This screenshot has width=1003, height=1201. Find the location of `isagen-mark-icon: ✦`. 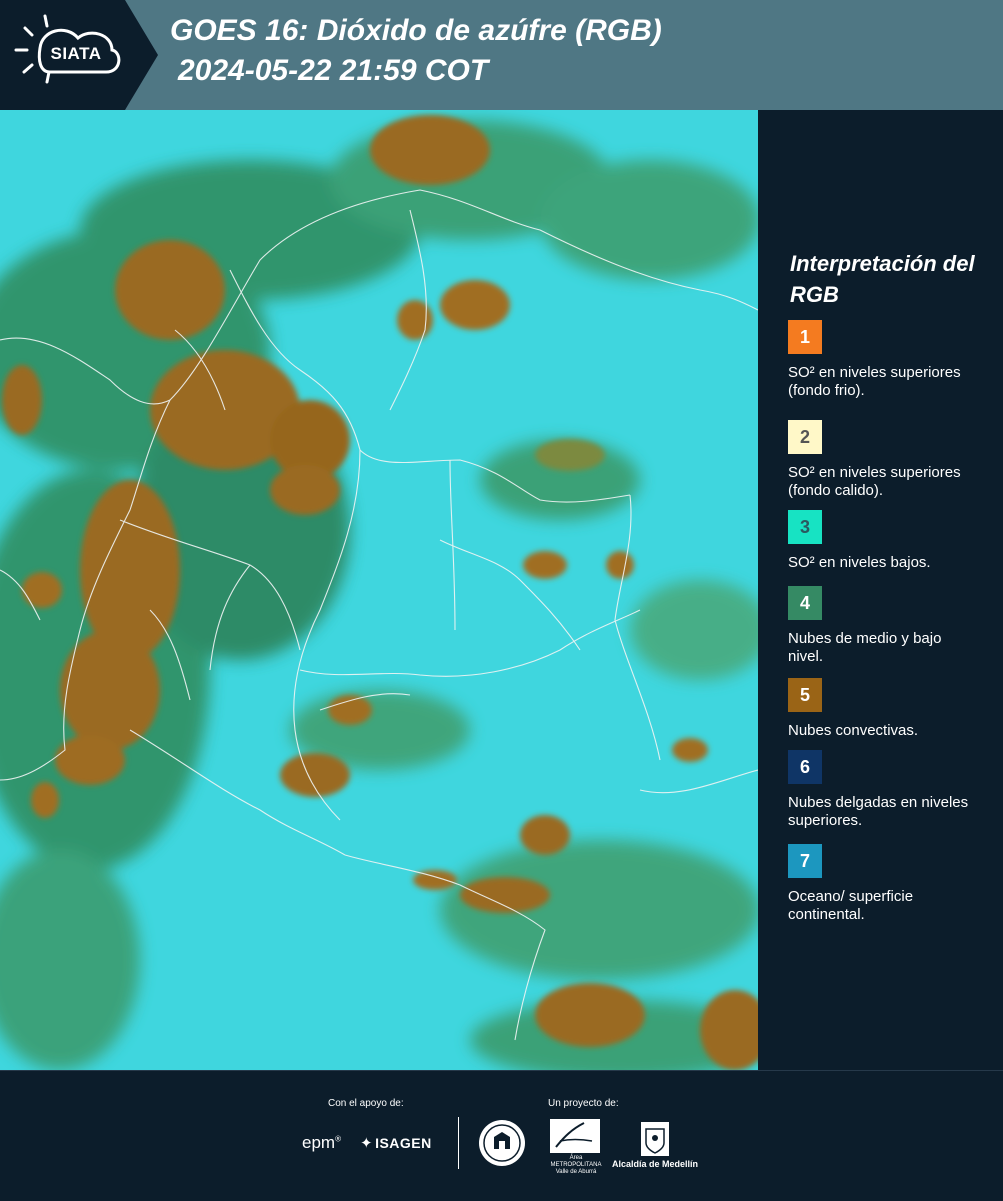

isagen-mark-icon: ✦ is located at coordinates (367, 1143).